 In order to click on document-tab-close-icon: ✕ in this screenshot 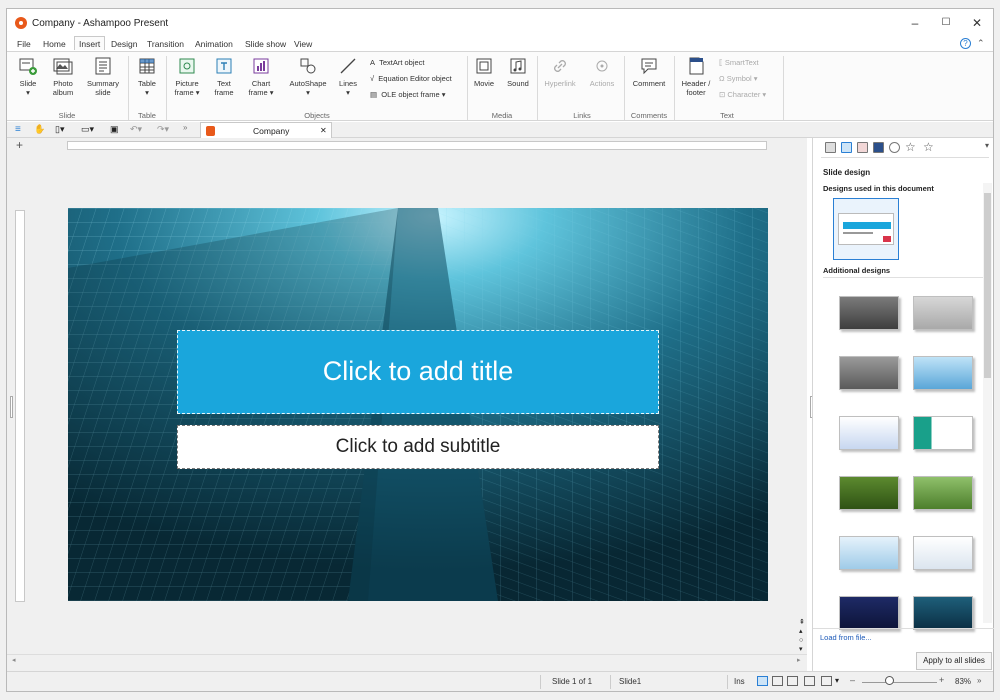, I will do `click(323, 130)`.